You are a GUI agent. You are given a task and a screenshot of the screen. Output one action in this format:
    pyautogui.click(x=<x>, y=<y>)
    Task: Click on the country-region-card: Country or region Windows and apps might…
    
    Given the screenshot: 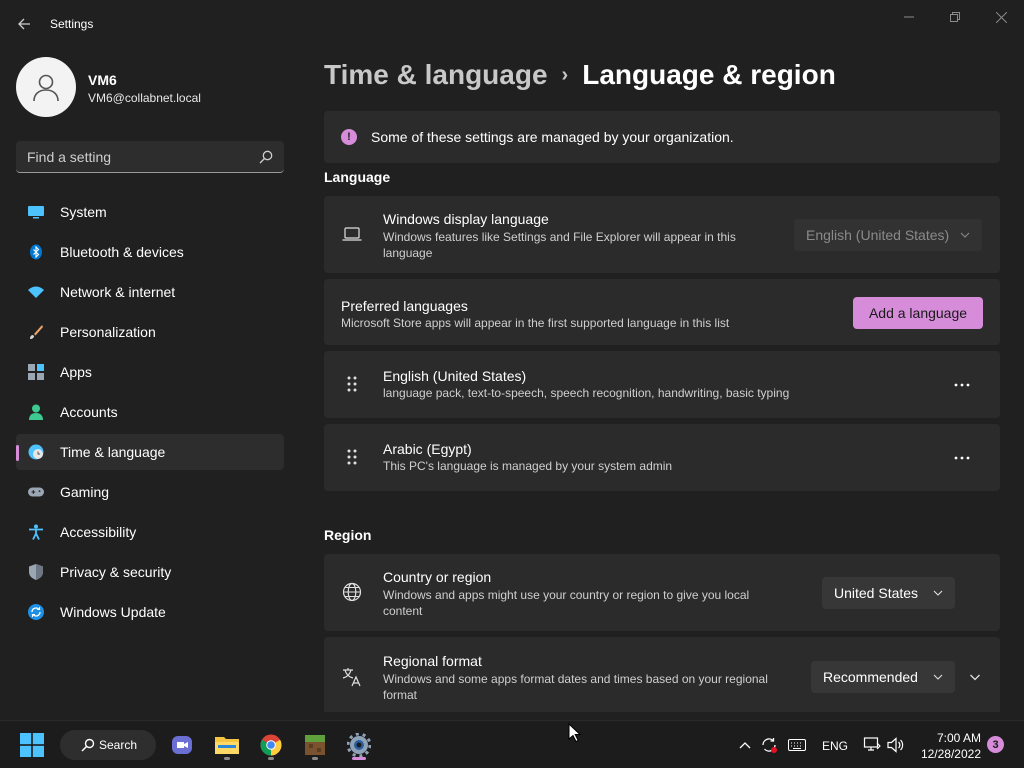 What is the action you would take?
    pyautogui.click(x=662, y=592)
    